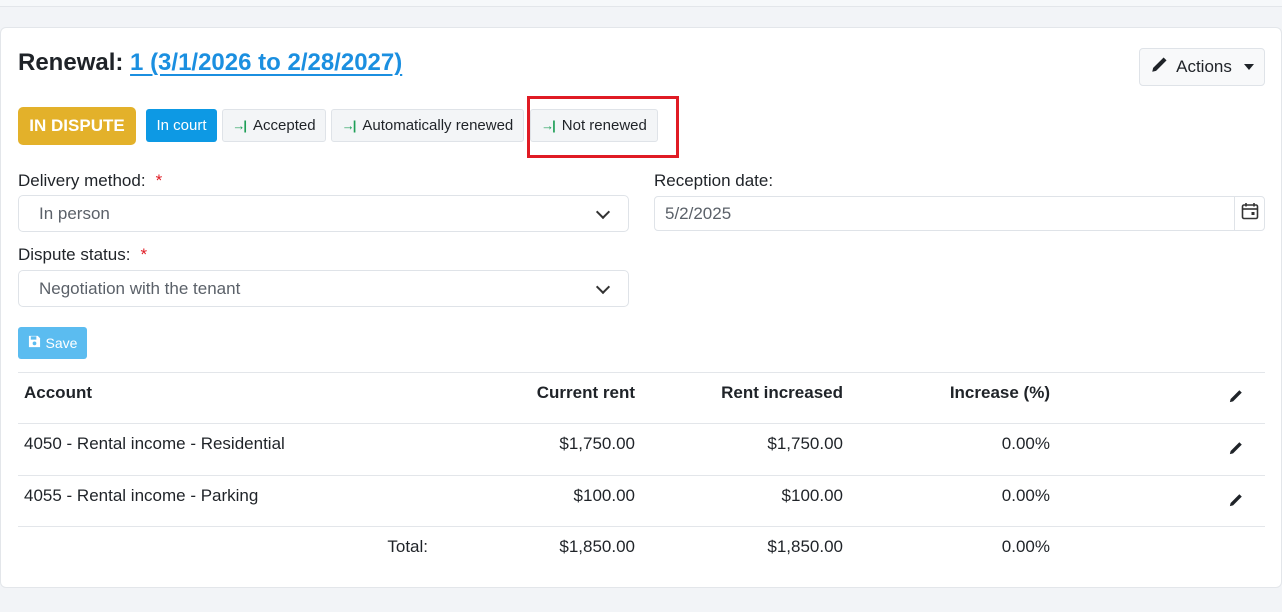 This screenshot has height=612, width=1282. Describe the element at coordinates (1159, 67) in the screenshot. I see `pencil-icon` at that location.